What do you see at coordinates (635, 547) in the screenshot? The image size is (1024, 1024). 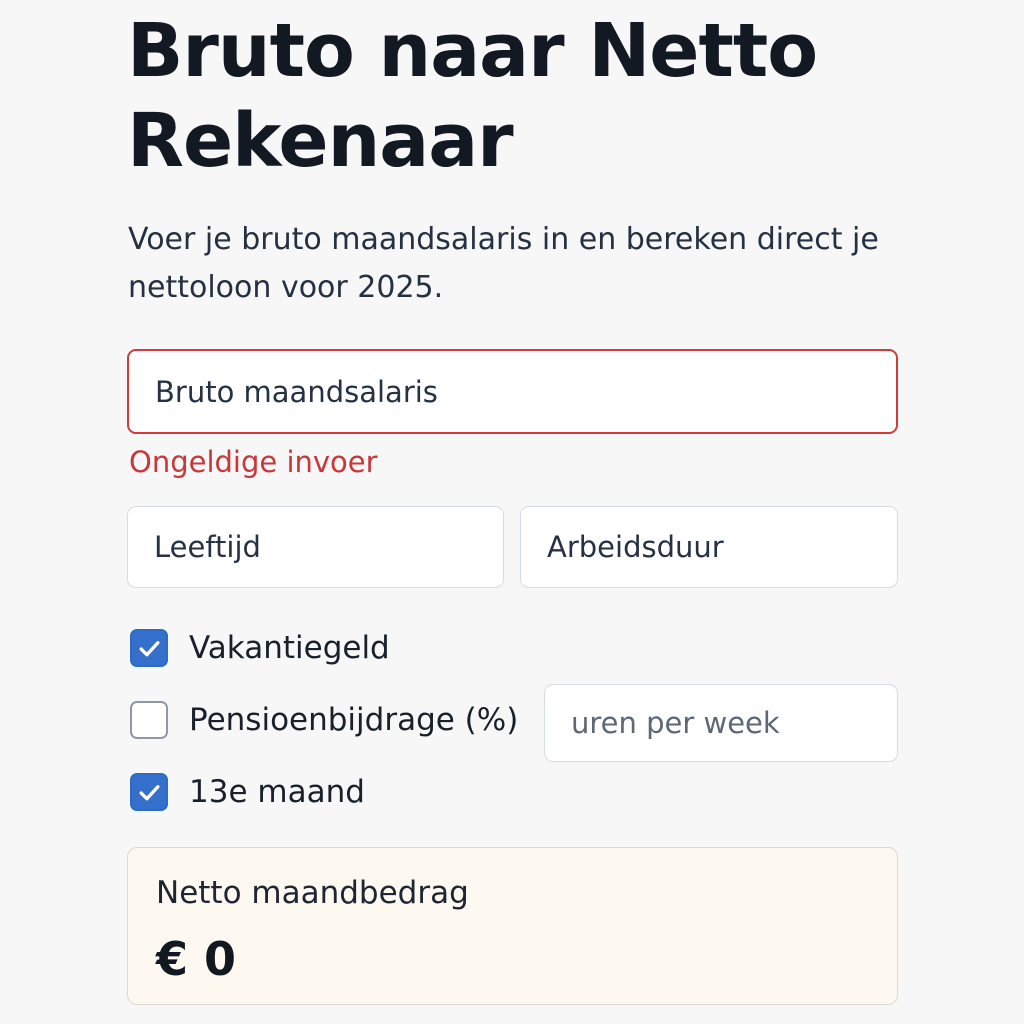 I see `work-duration-placeholder: Arbeidsduur` at bounding box center [635, 547].